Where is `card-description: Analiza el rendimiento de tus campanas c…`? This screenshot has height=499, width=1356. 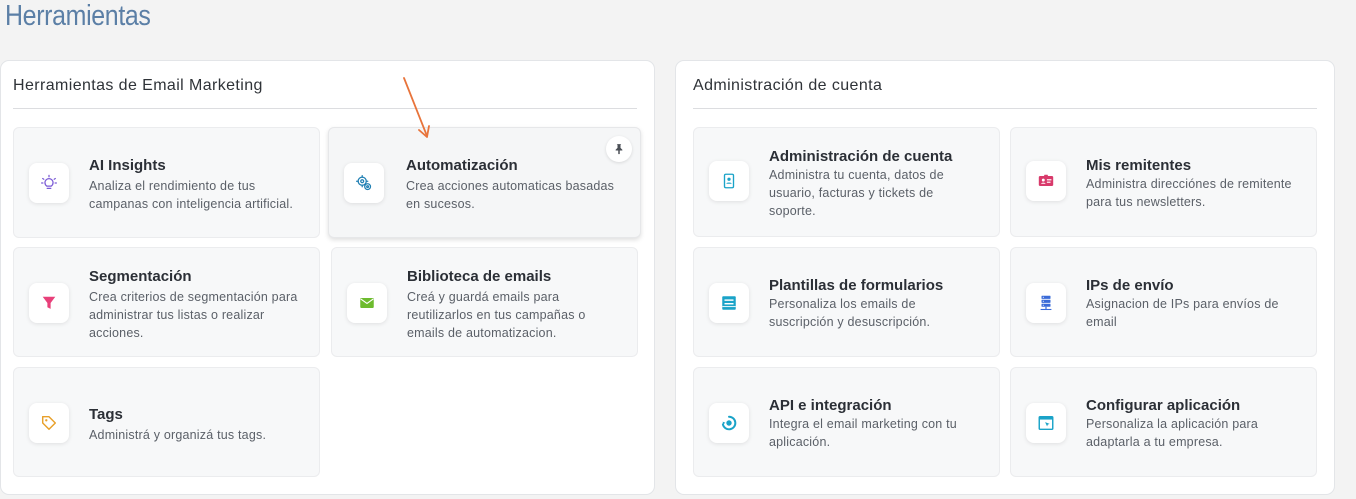
card-description: Analiza el rendimiento de tus campanas c… is located at coordinates (191, 195).